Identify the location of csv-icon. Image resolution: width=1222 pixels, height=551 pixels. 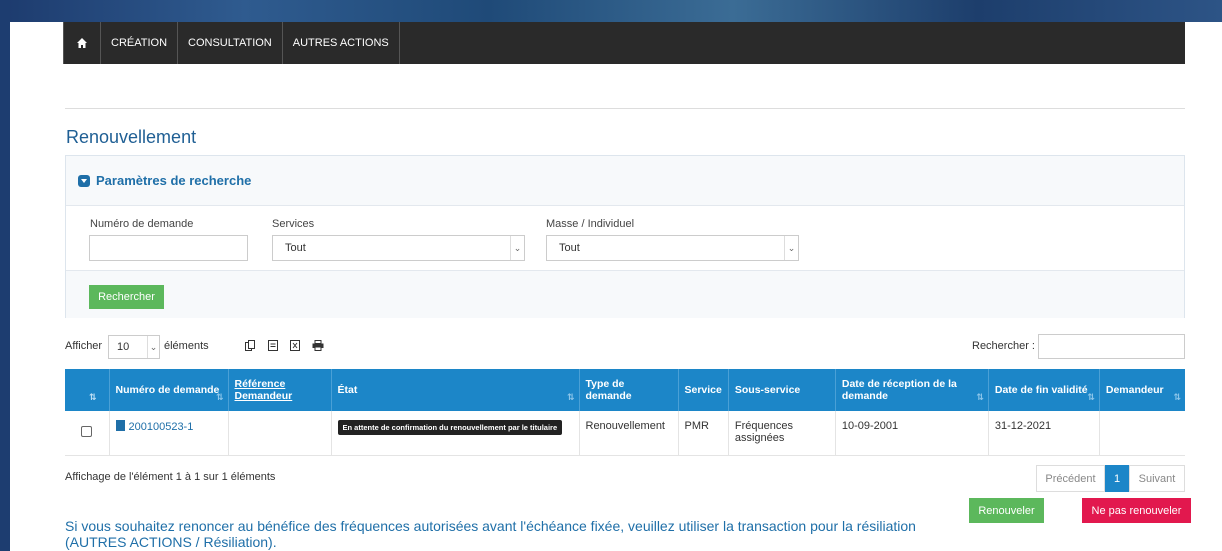
(273, 345).